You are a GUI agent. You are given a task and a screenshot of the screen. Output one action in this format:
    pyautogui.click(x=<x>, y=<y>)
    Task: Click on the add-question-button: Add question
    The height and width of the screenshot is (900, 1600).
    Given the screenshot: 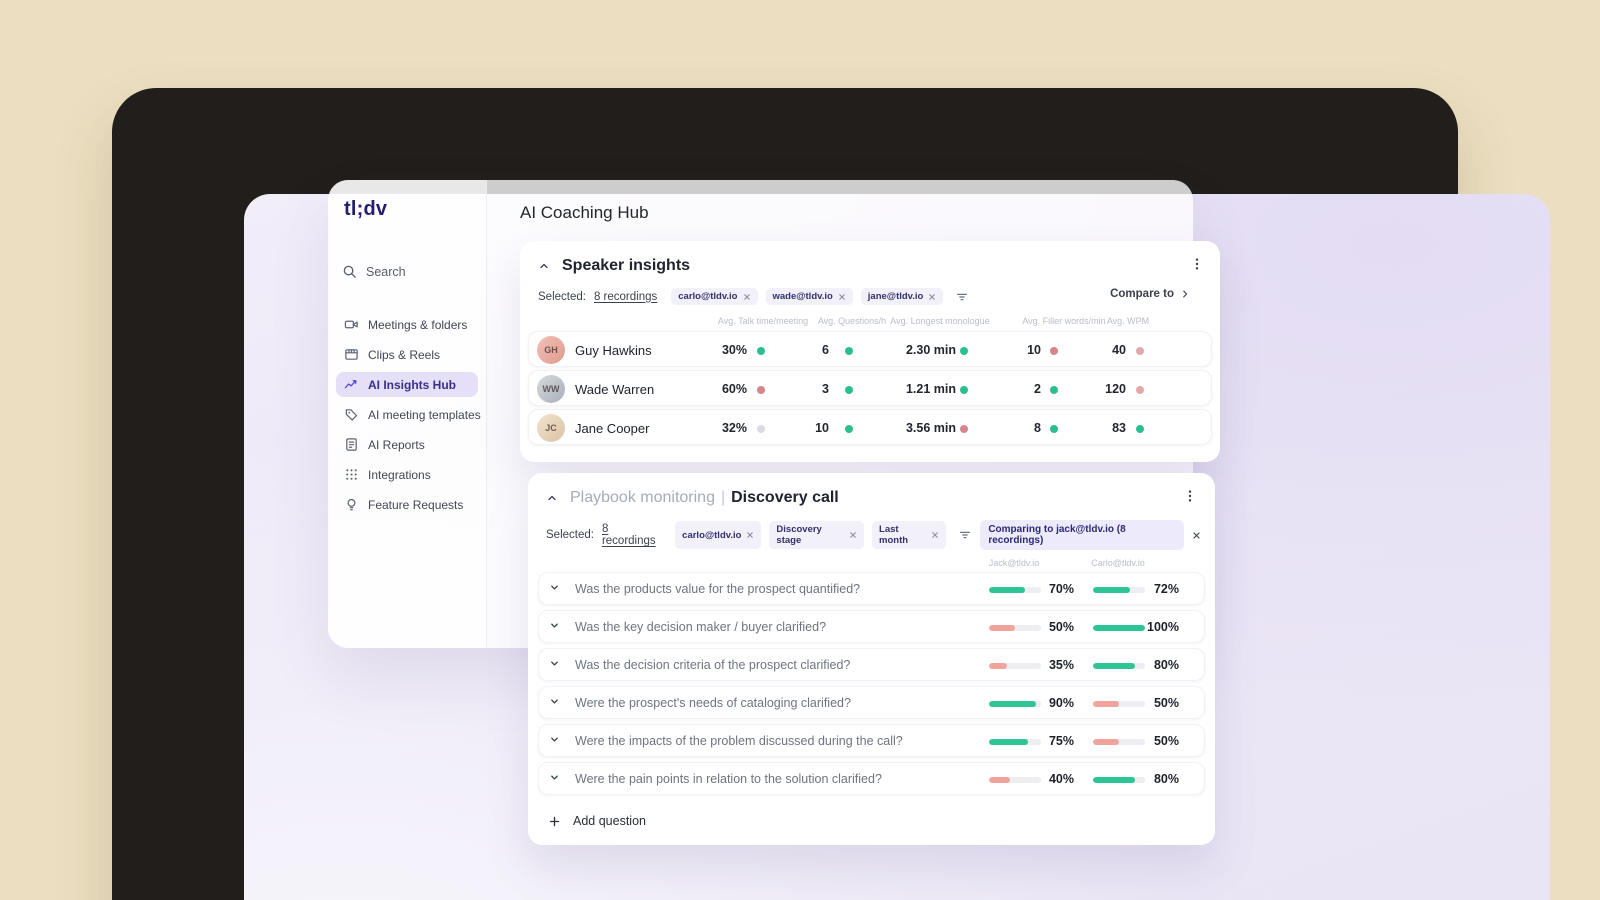 What is the action you would take?
    pyautogui.click(x=871, y=821)
    